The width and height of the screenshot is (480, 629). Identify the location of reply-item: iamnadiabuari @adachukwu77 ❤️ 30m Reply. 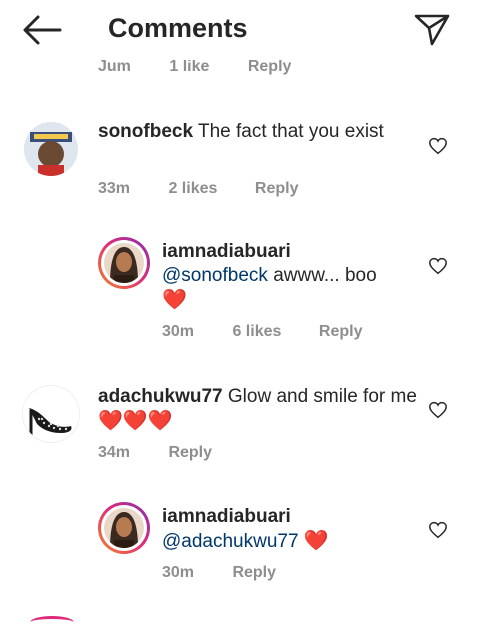
(240, 545).